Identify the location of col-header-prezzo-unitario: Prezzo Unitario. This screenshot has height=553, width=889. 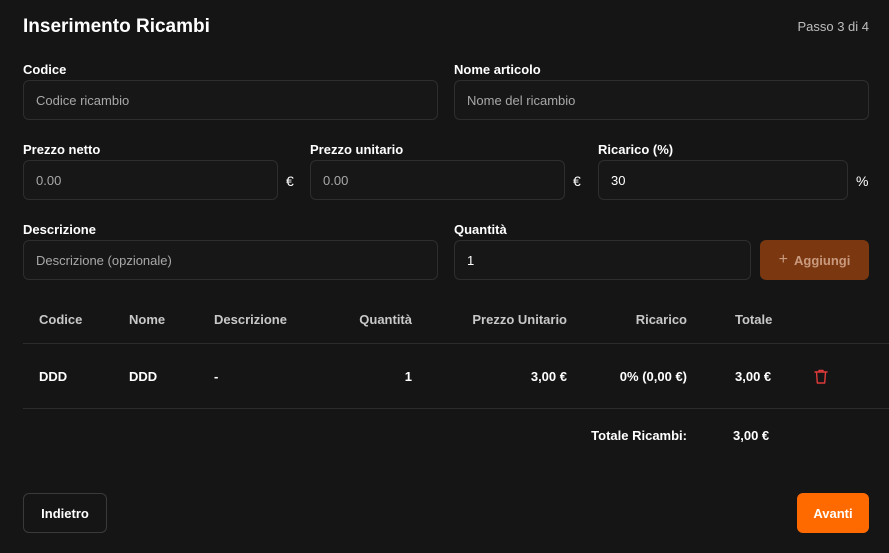
(519, 319).